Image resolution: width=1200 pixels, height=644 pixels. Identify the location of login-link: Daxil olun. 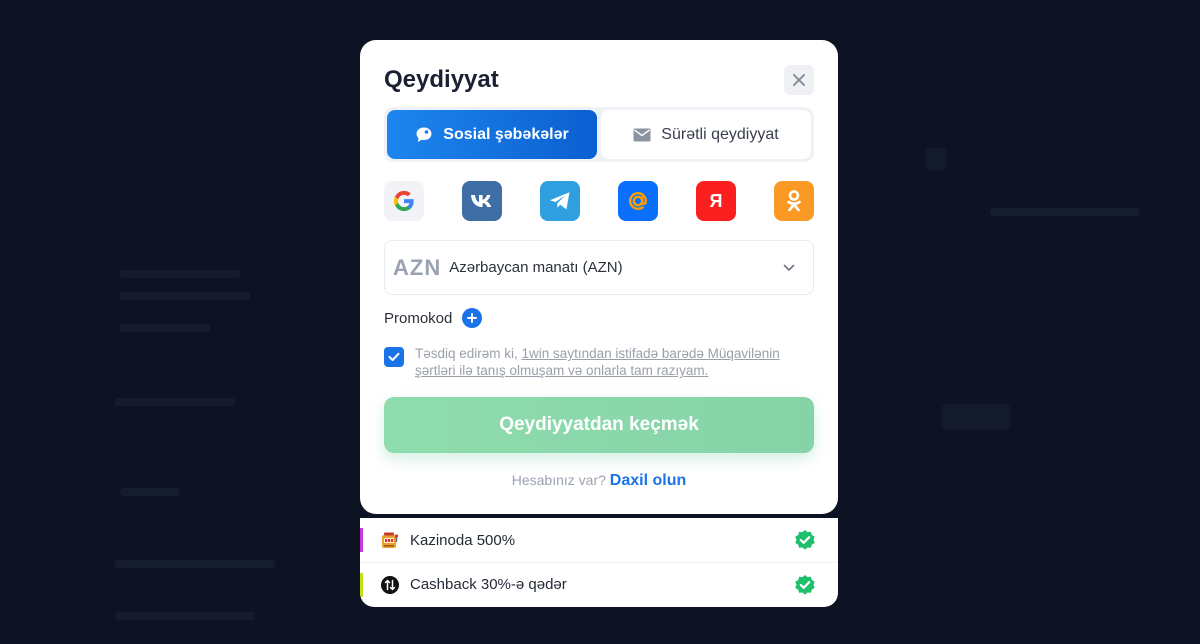
(648, 480).